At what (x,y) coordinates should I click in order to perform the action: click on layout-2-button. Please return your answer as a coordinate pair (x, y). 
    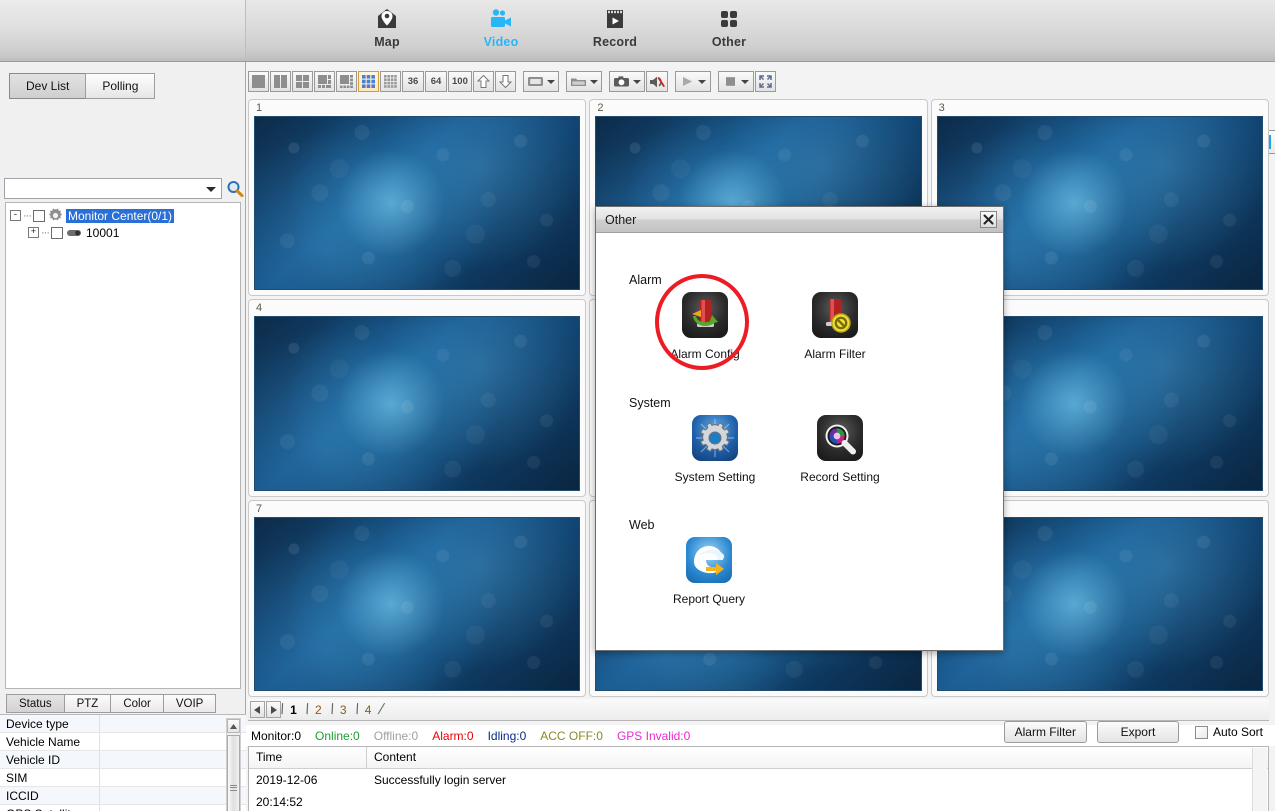
    Looking at the image, I should click on (280, 81).